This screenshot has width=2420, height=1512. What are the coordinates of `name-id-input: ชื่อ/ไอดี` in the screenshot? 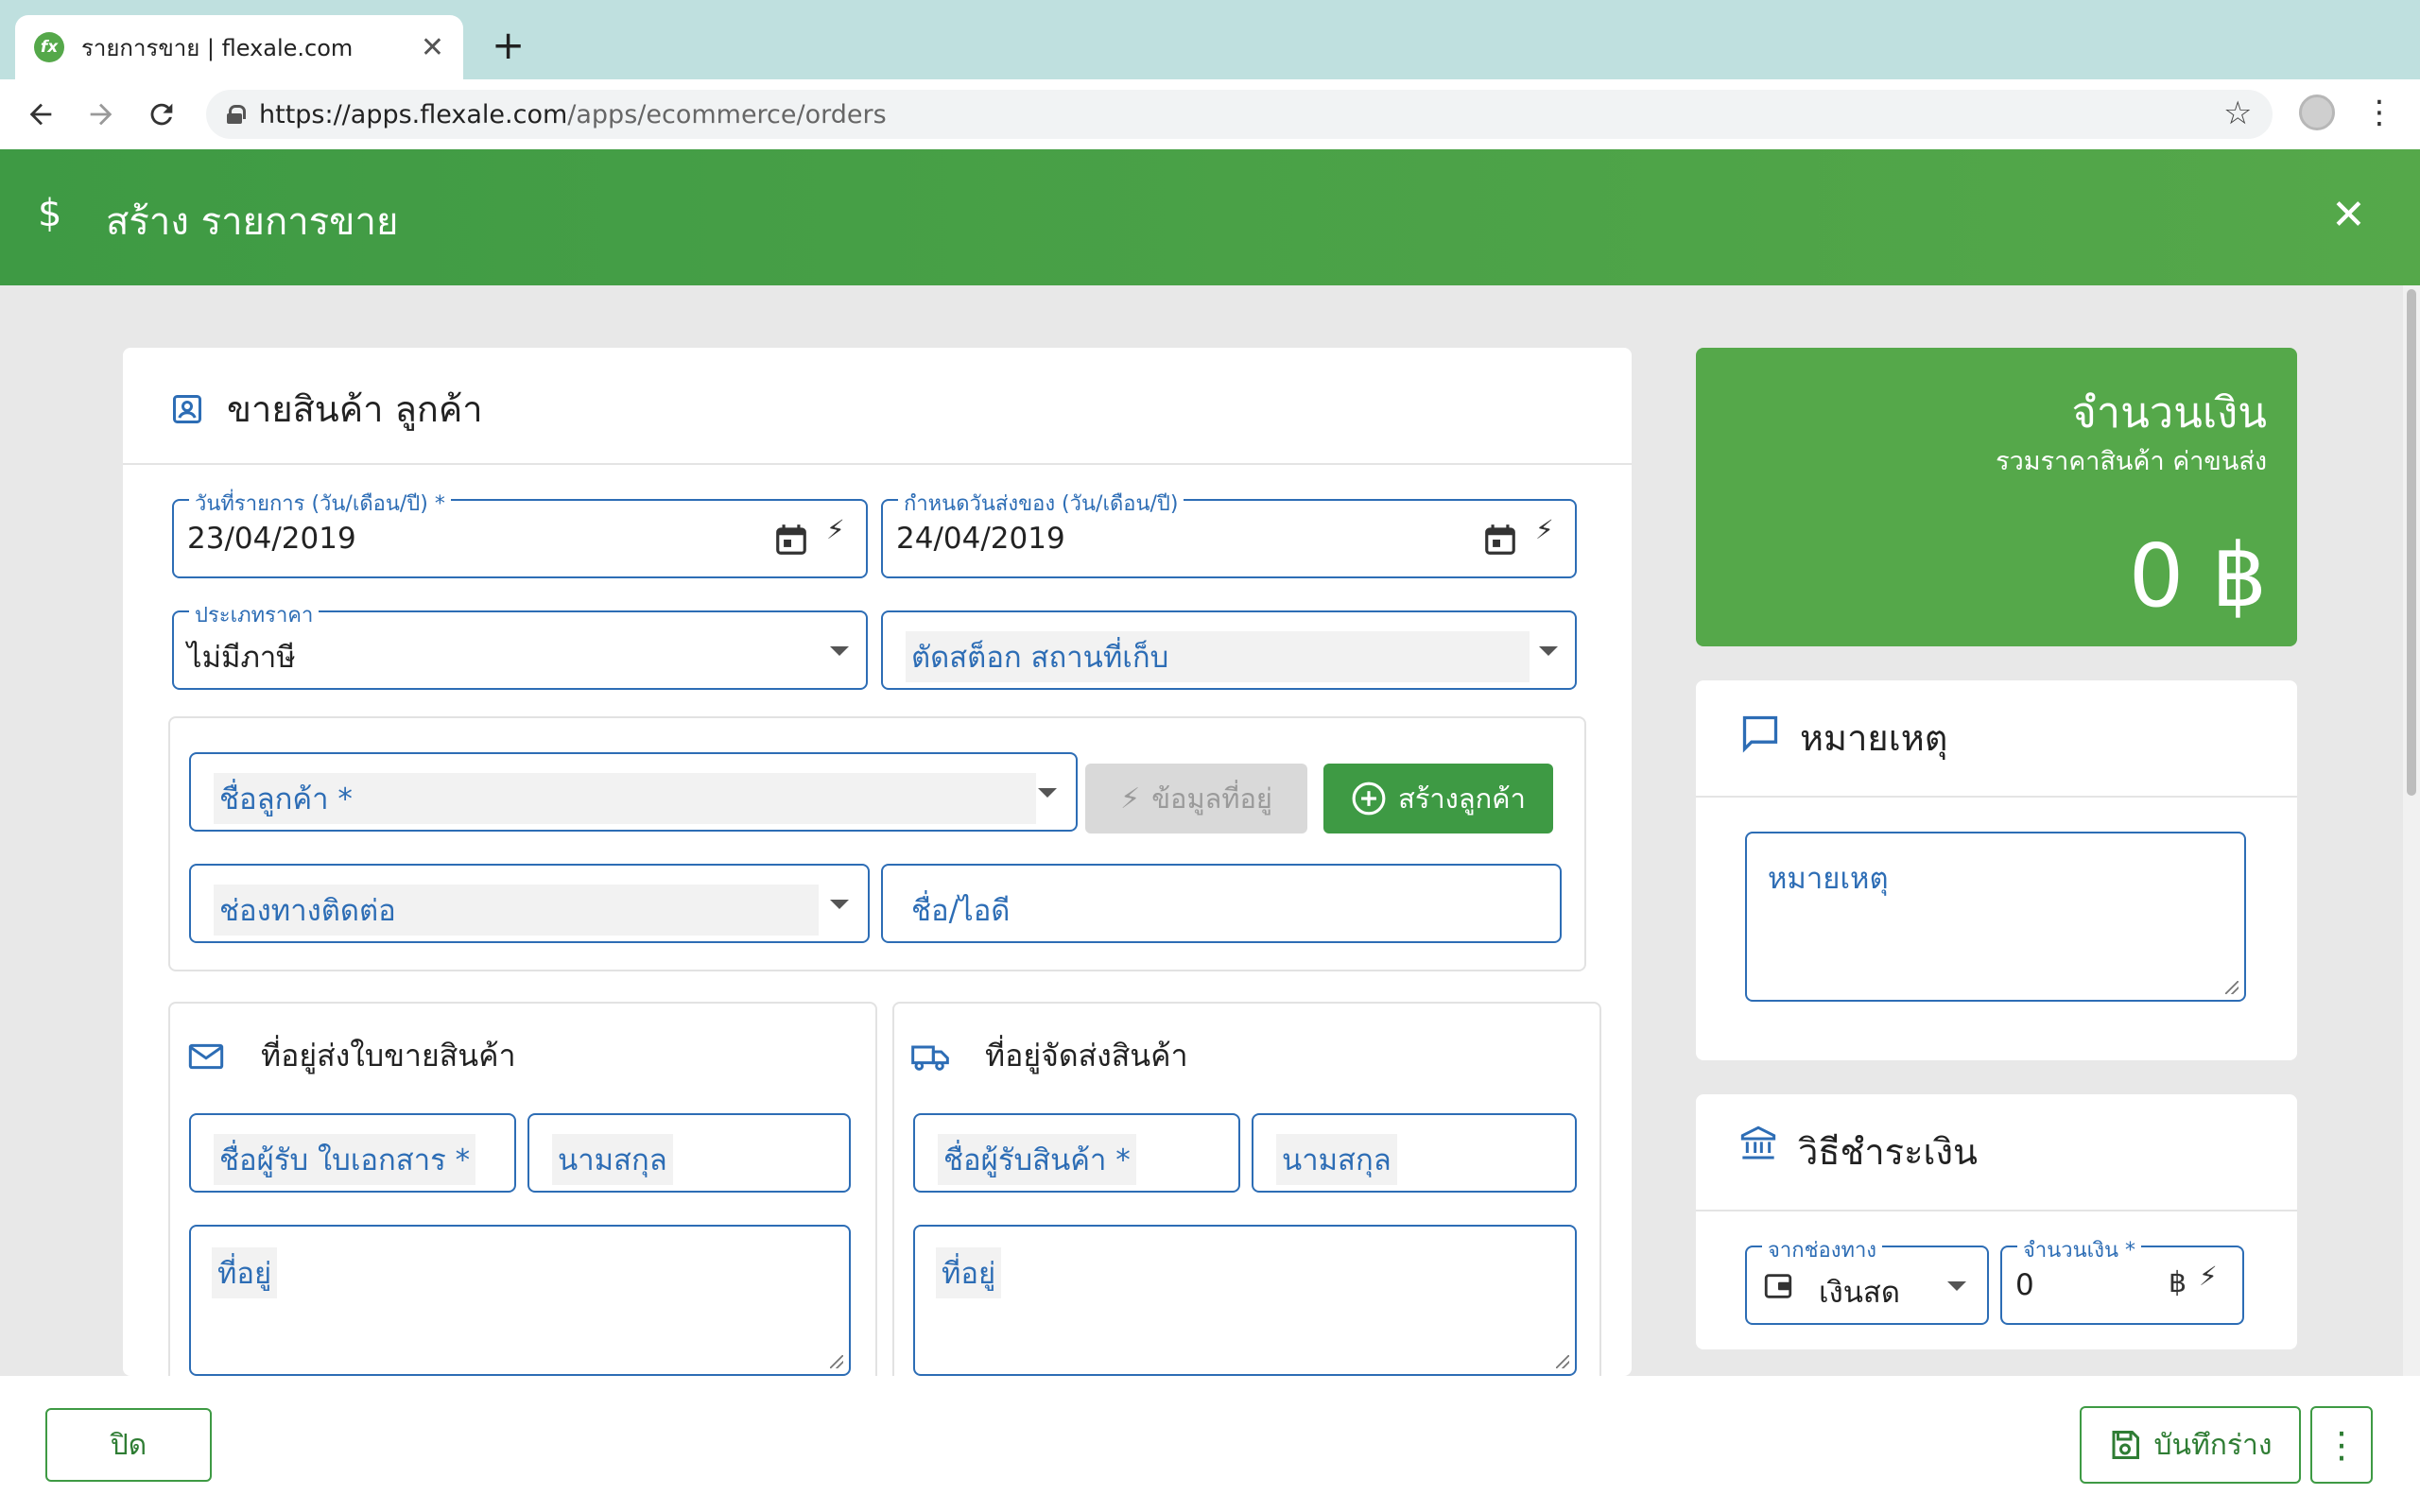 It's located at (1221, 903).